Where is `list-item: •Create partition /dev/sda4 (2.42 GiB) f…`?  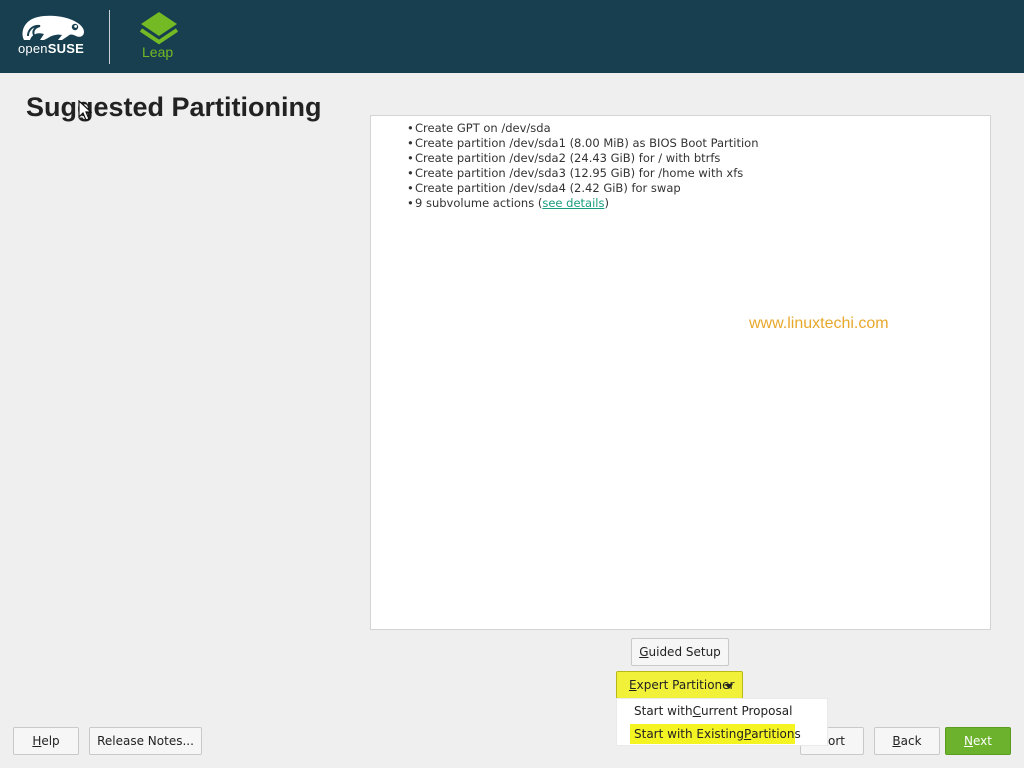 list-item: •Create partition /dev/sda4 (2.42 GiB) f… is located at coordinates (544, 188).